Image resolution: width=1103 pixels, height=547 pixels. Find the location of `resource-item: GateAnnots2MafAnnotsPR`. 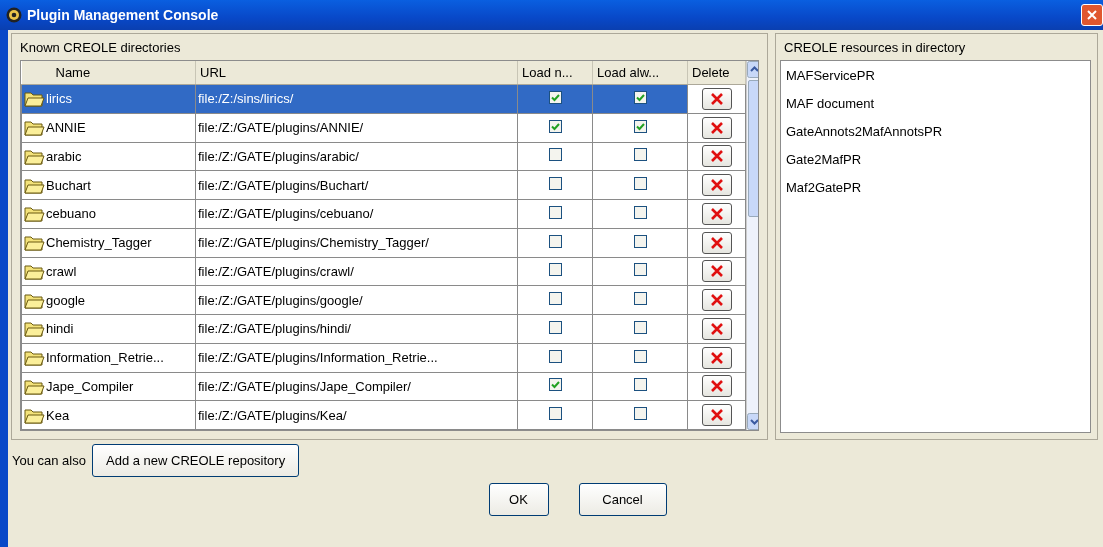

resource-item: GateAnnots2MafAnnotsPR is located at coordinates (935, 136).